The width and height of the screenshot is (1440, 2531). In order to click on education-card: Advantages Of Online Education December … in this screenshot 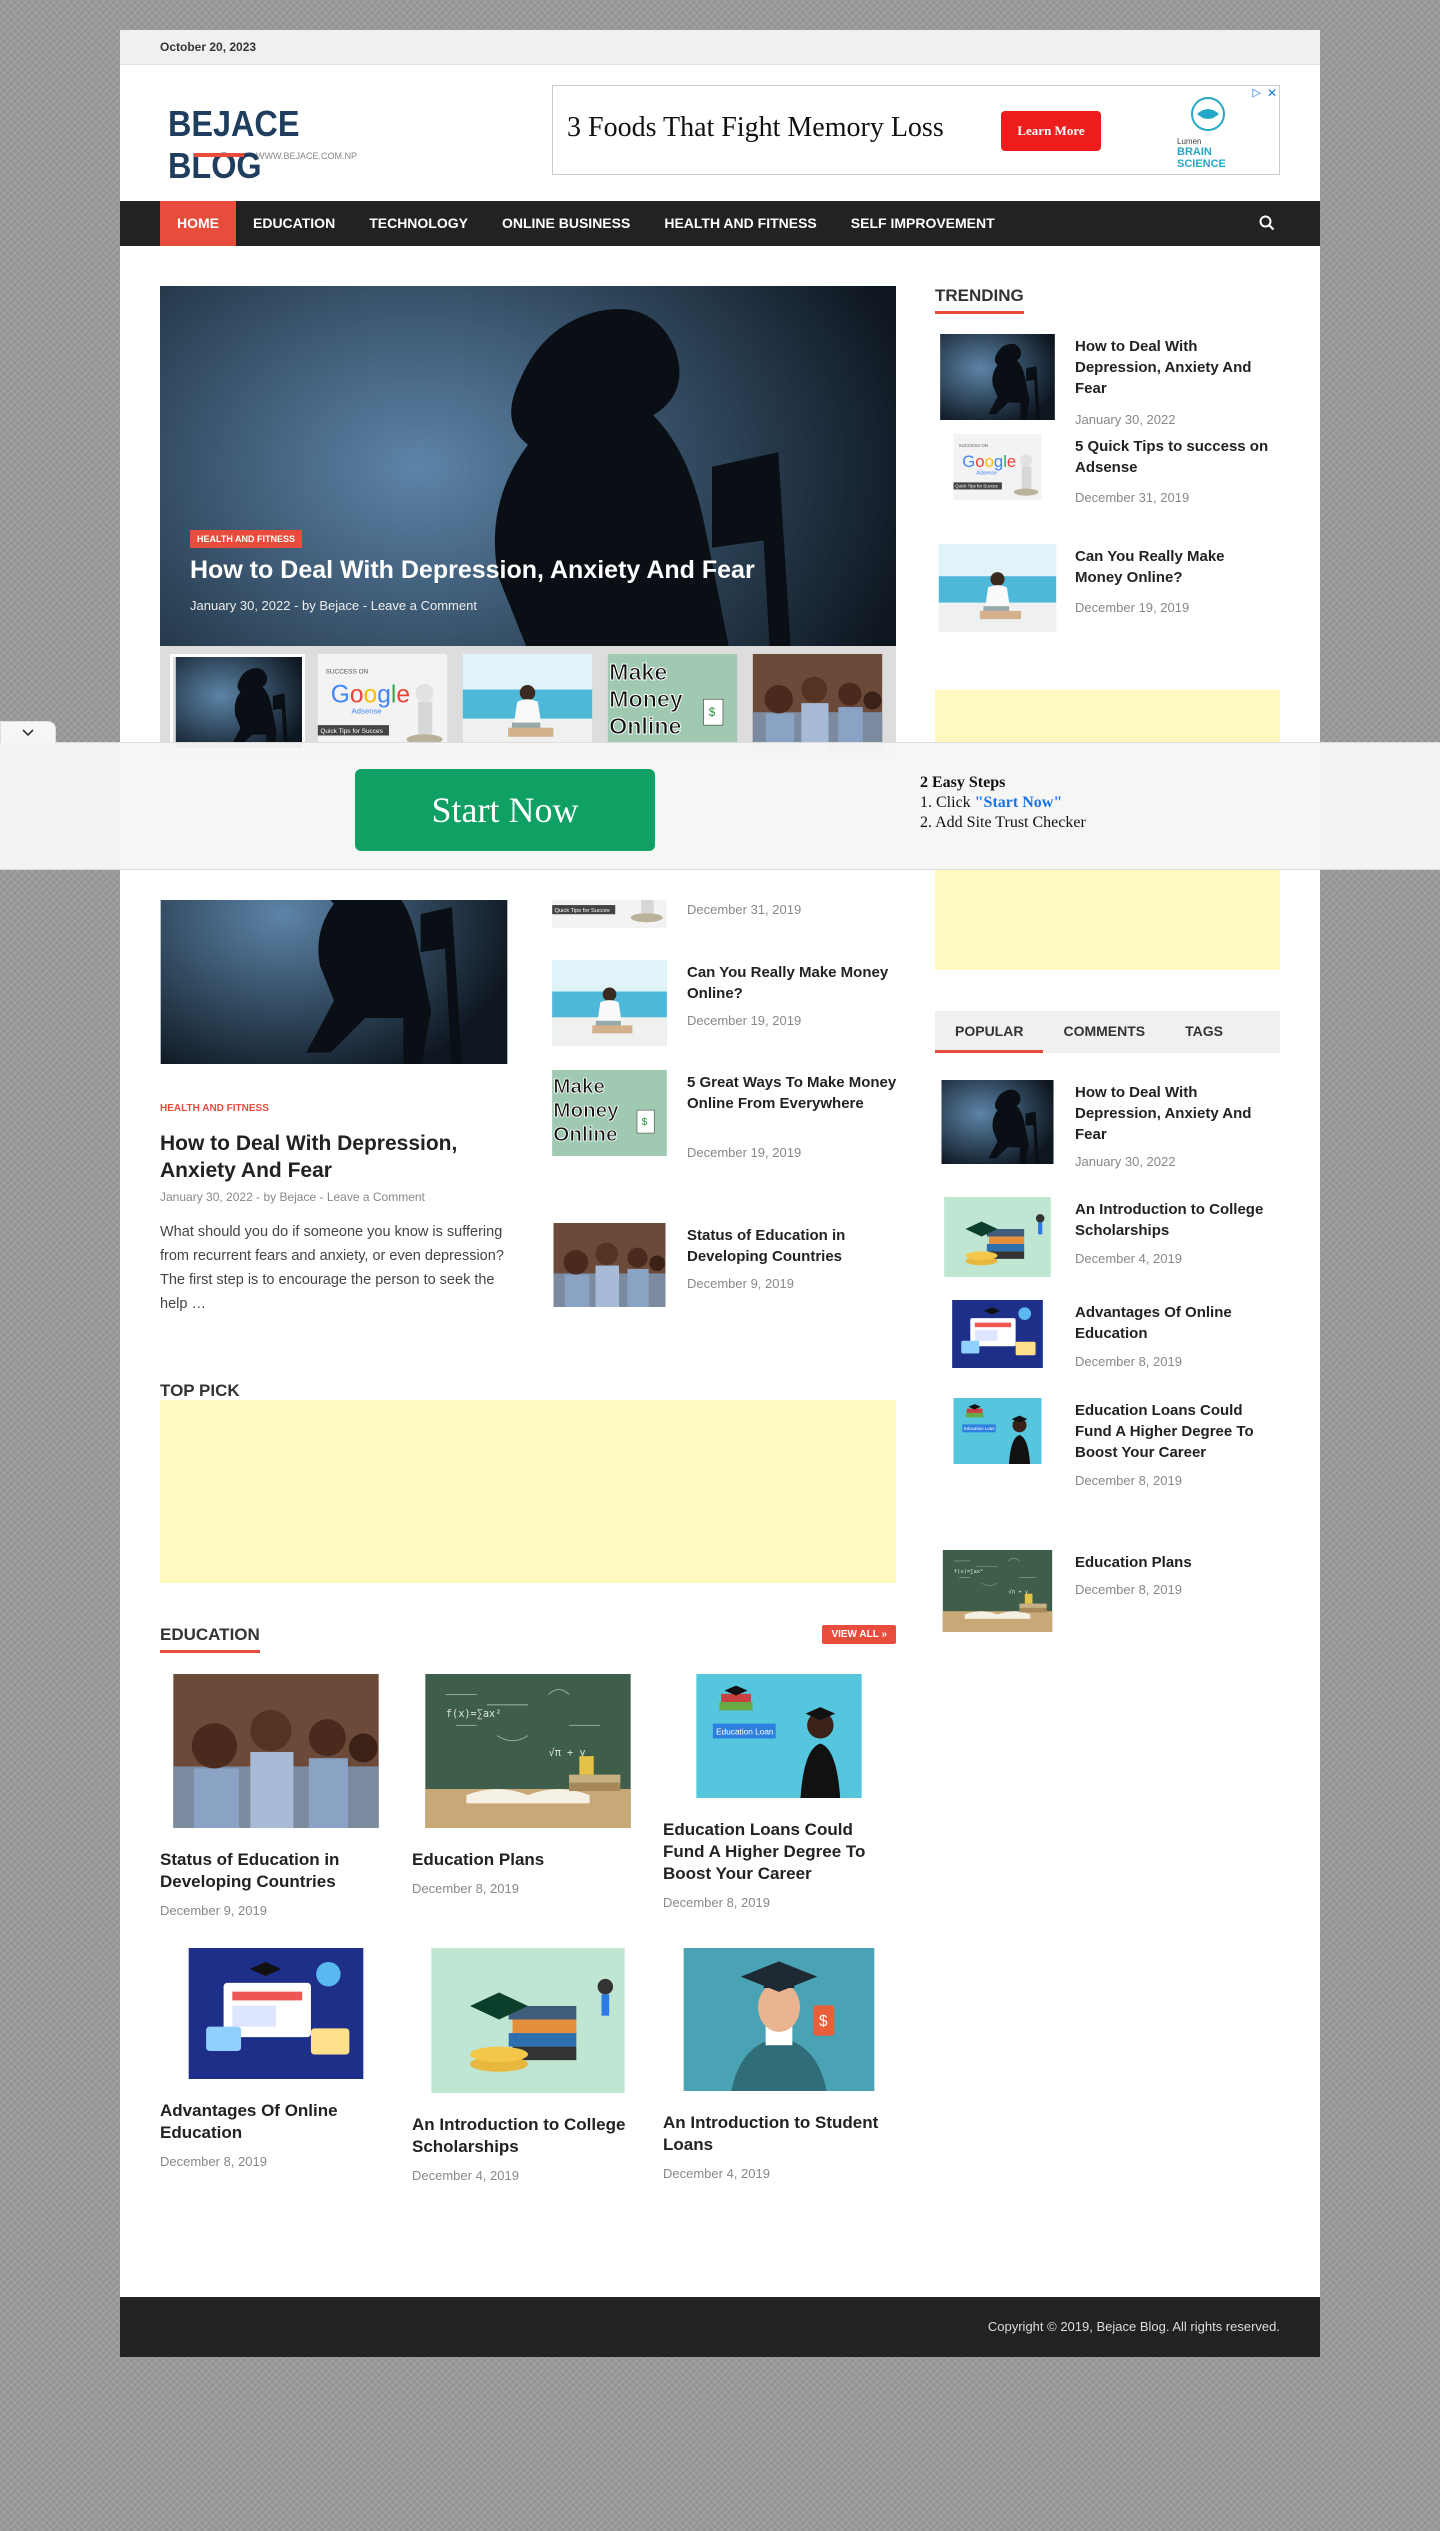, I will do `click(276, 2058)`.